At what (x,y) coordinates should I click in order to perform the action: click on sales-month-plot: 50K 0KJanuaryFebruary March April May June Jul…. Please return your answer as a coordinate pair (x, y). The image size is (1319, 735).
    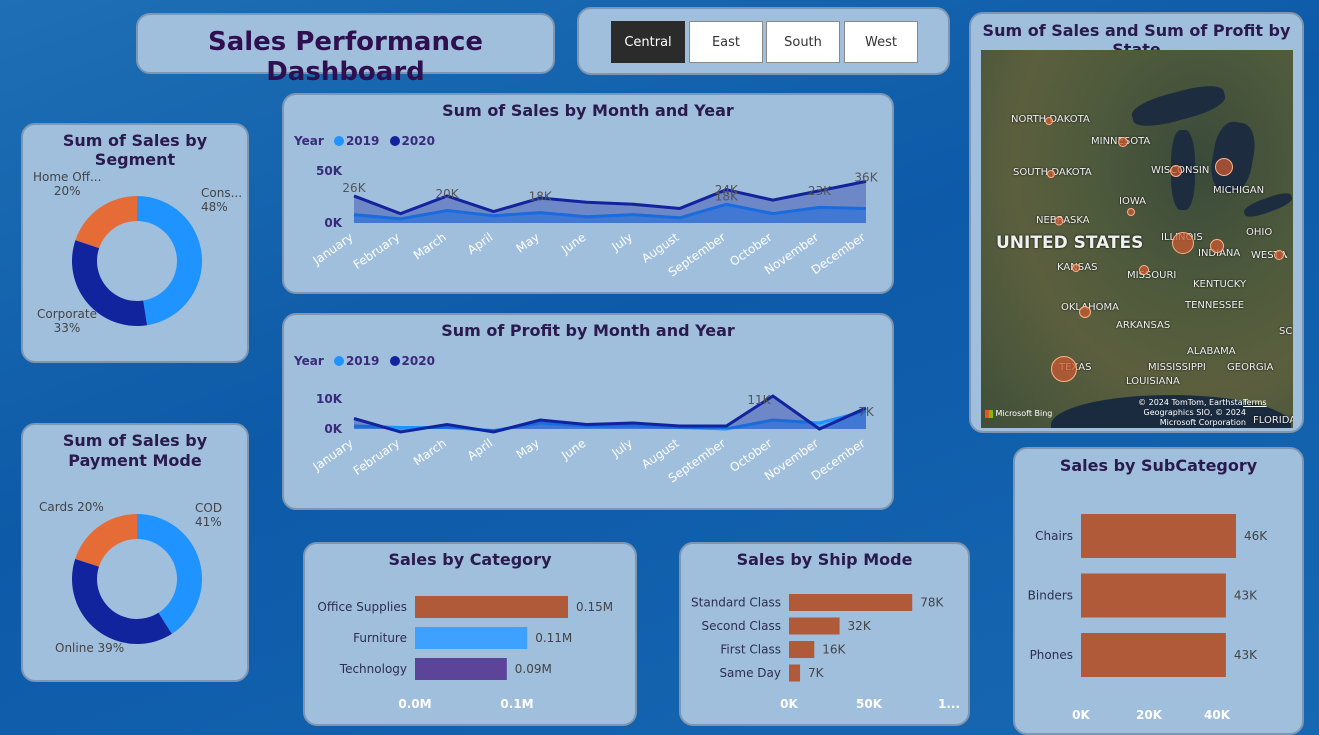
    Looking at the image, I should click on (594, 222).